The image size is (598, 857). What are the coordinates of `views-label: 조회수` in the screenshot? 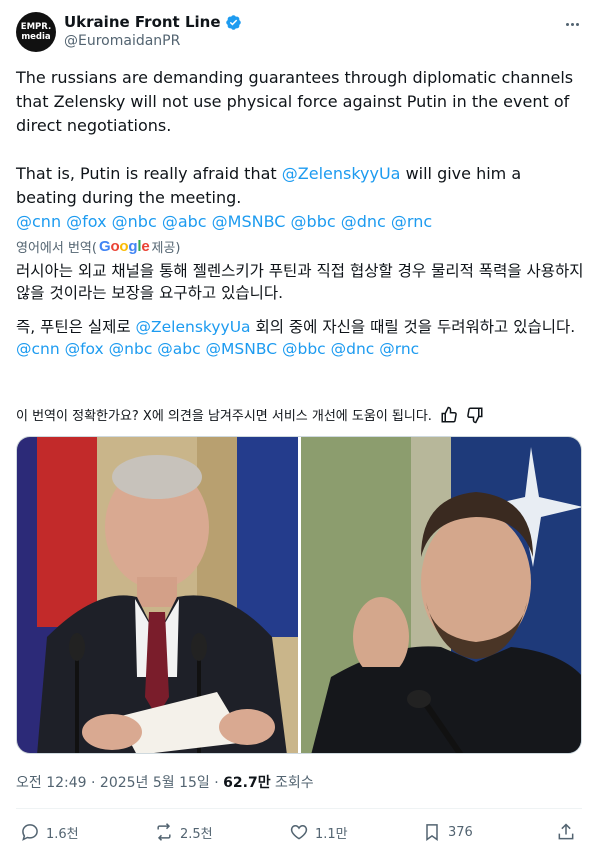 It's located at (292, 783).